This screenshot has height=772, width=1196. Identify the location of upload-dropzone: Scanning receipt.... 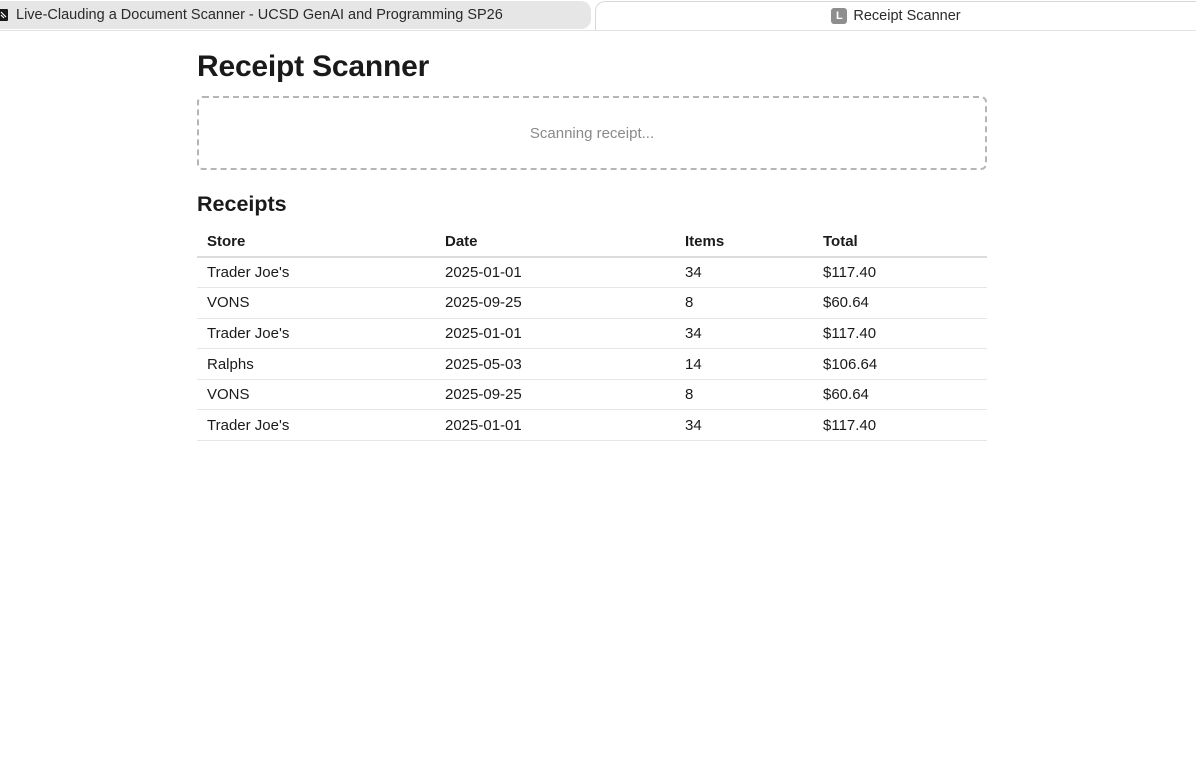
(592, 133).